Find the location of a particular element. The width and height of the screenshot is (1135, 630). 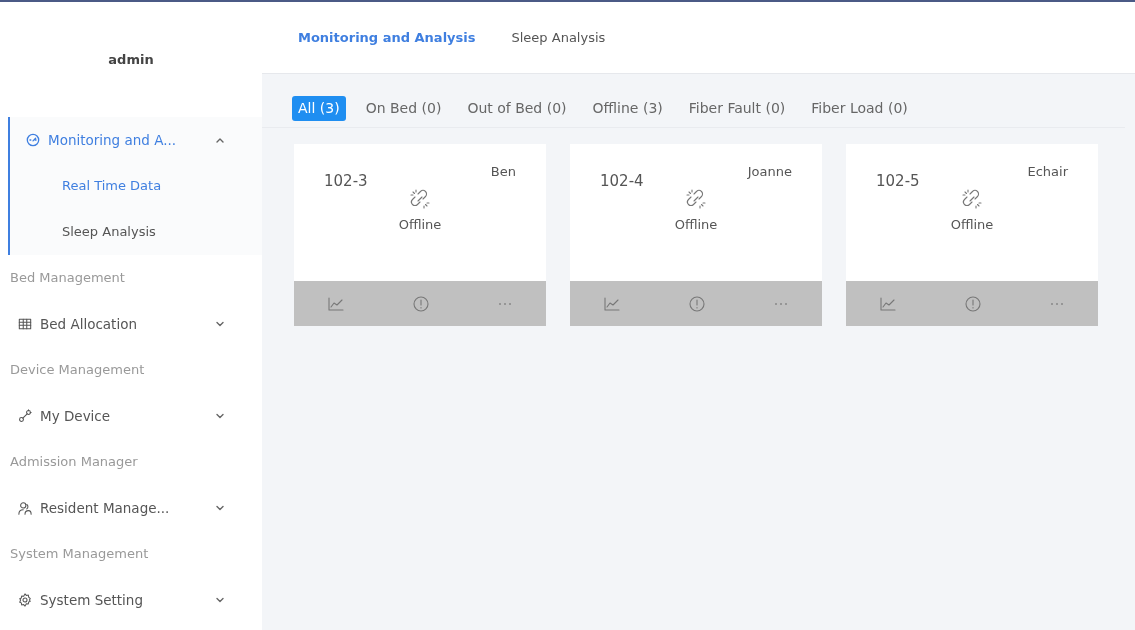

bed-number: 102-5 is located at coordinates (898, 181).